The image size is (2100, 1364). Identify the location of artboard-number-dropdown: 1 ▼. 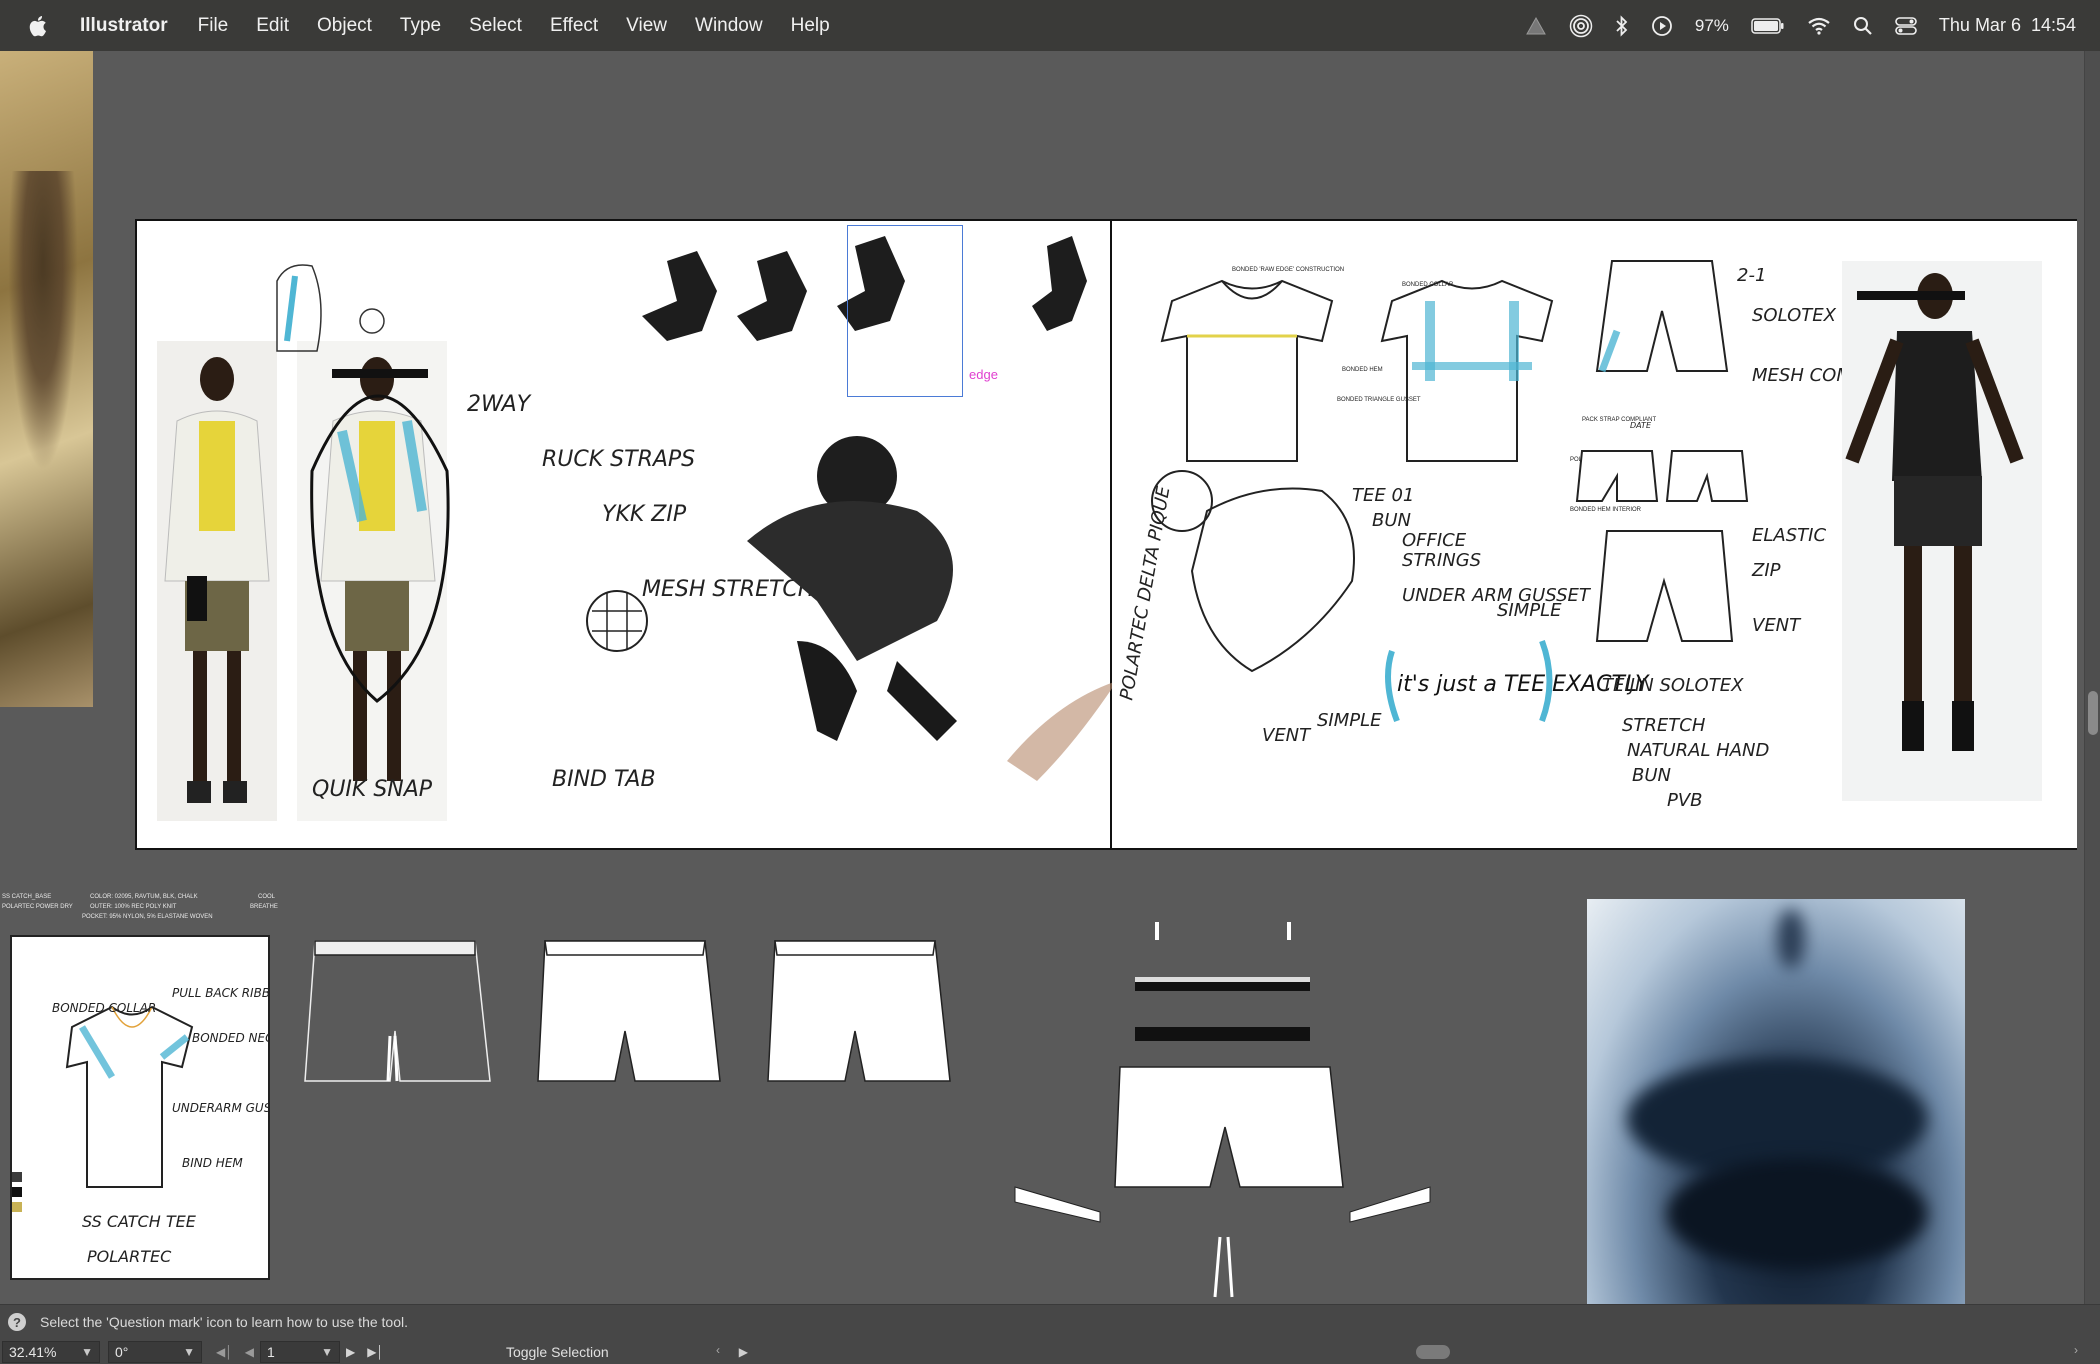
(299, 1352).